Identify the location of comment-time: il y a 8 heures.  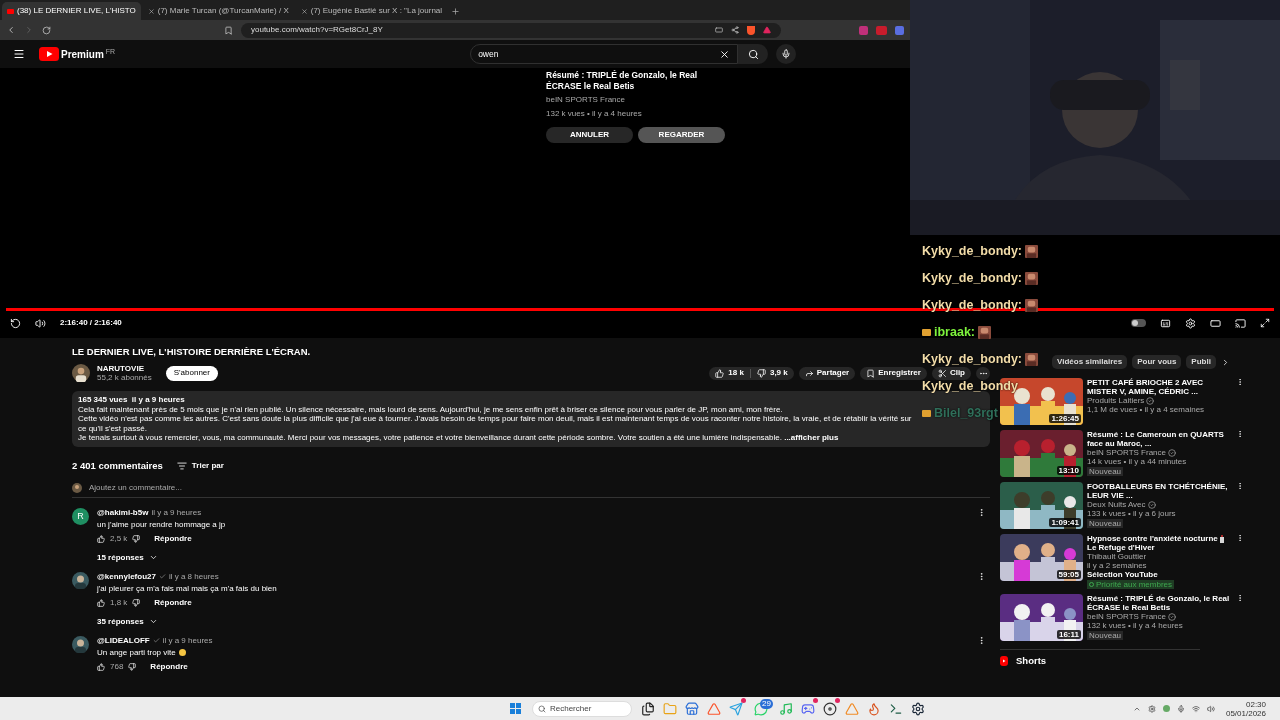
(193, 576).